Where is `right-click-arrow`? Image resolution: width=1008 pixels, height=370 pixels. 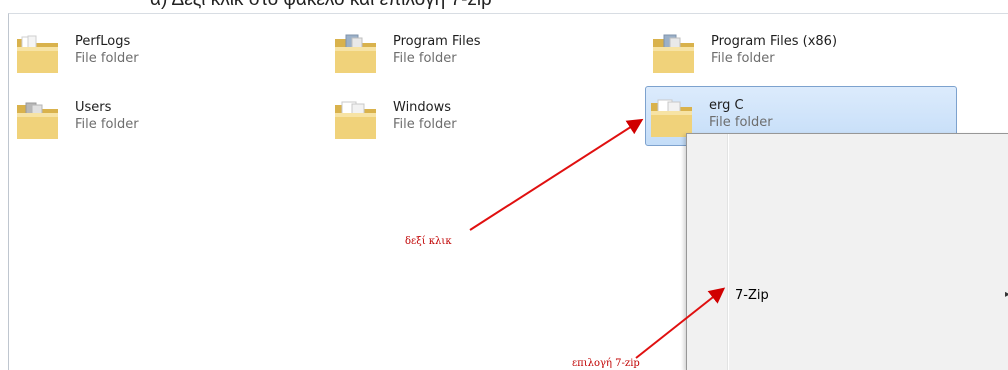
right-click-arrow is located at coordinates (556, 174).